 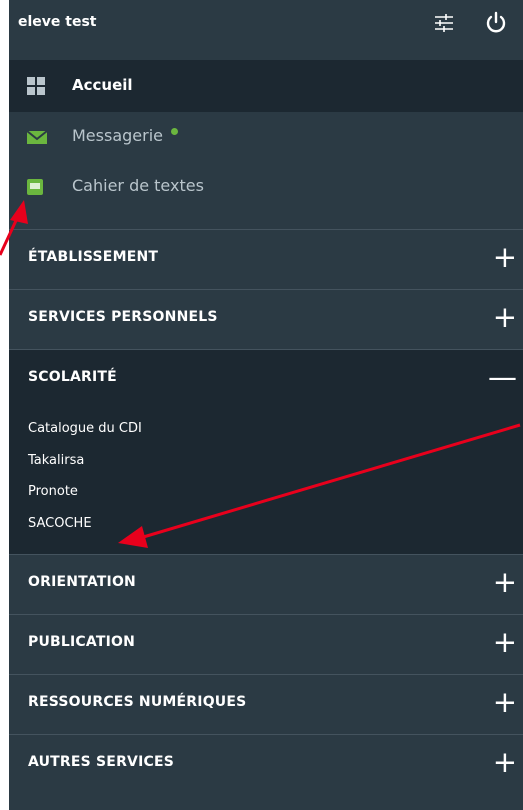 What do you see at coordinates (266, 30) in the screenshot?
I see `top-bar: eleve test` at bounding box center [266, 30].